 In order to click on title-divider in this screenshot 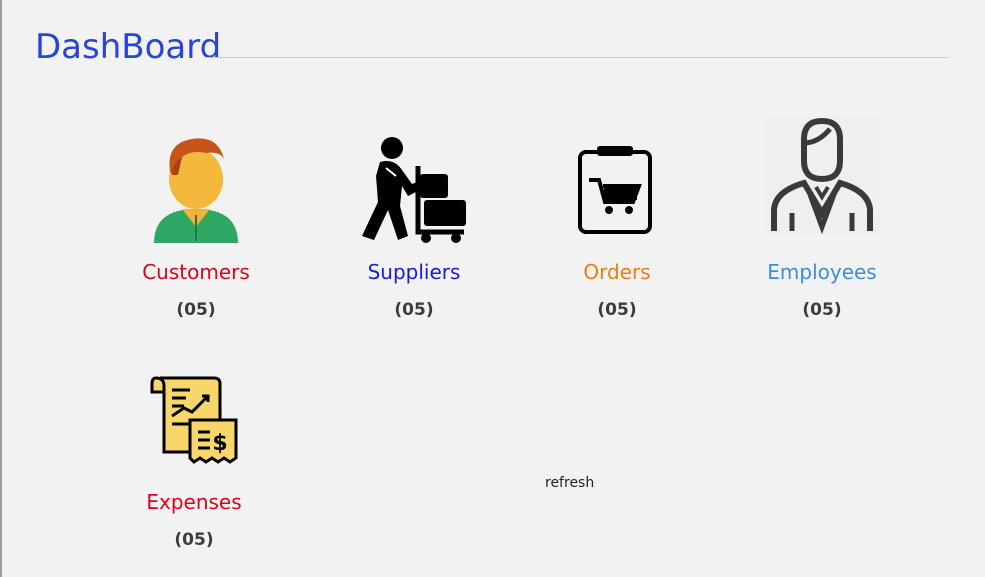, I will do `click(577, 57)`.